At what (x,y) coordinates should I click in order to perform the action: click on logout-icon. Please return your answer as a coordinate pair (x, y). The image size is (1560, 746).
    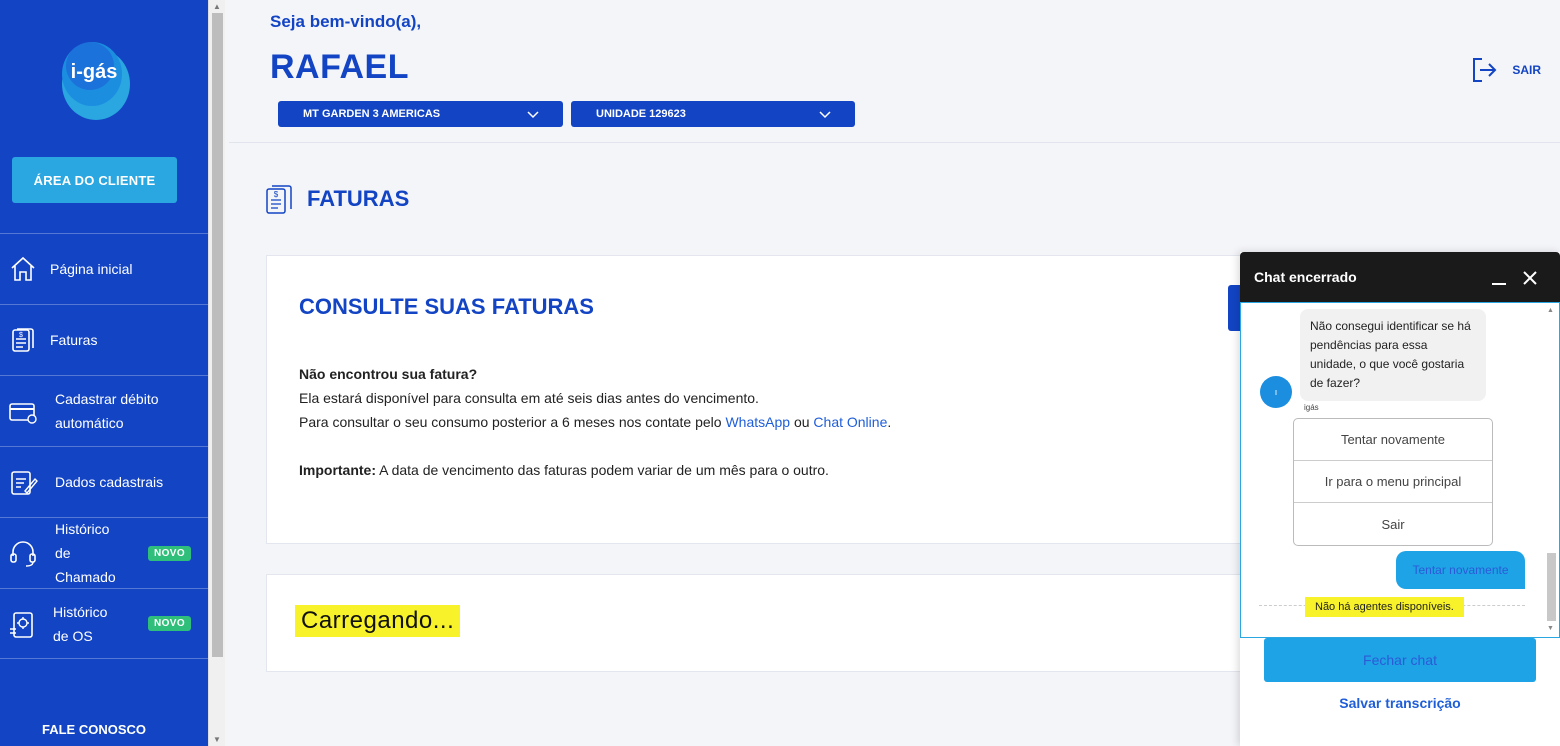
    Looking at the image, I should click on (1485, 70).